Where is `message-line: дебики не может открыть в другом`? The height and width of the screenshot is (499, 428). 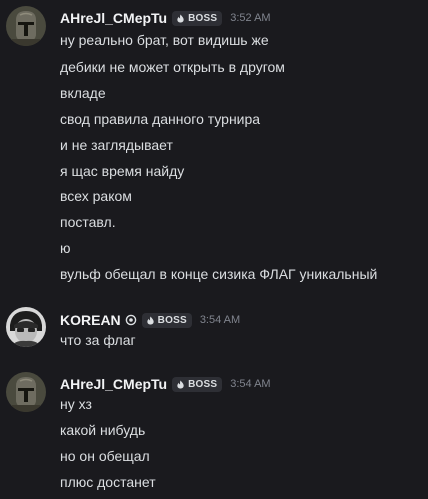 message-line: дебики не может открыть в другом is located at coordinates (172, 67).